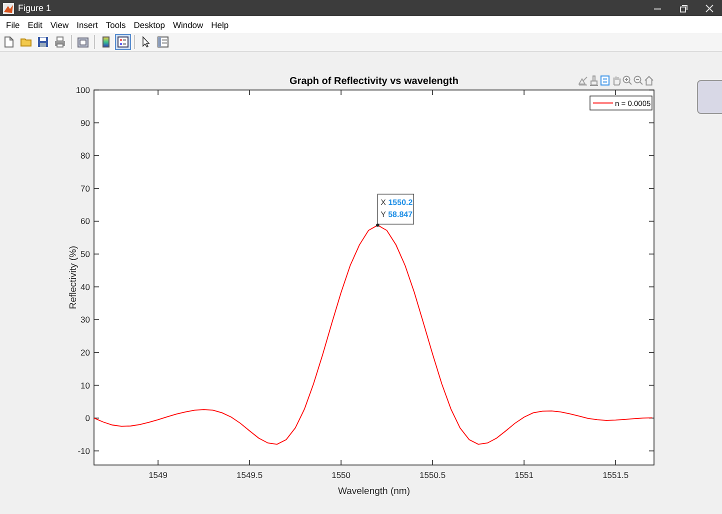 The image size is (722, 514). I want to click on datatip-text: X 1550.2, so click(396, 203).